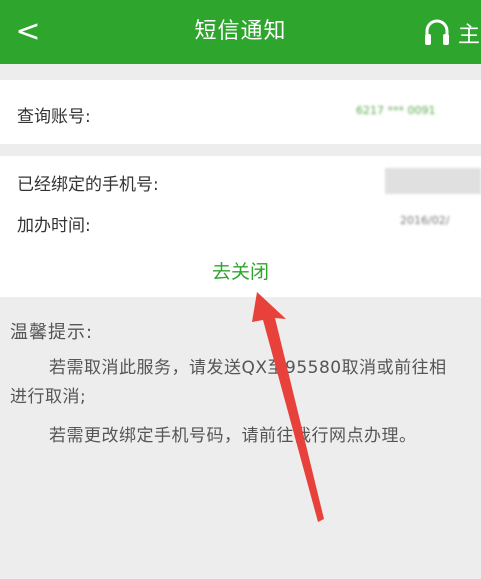 The height and width of the screenshot is (579, 481). Describe the element at coordinates (433, 181) in the screenshot. I see `bound-phone-number` at that location.